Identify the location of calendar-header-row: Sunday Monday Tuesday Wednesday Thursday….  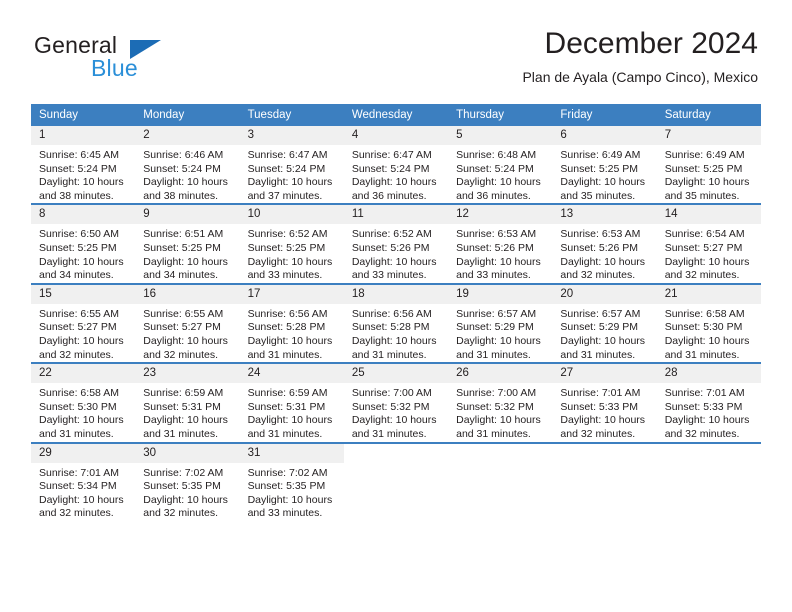
(396, 115).